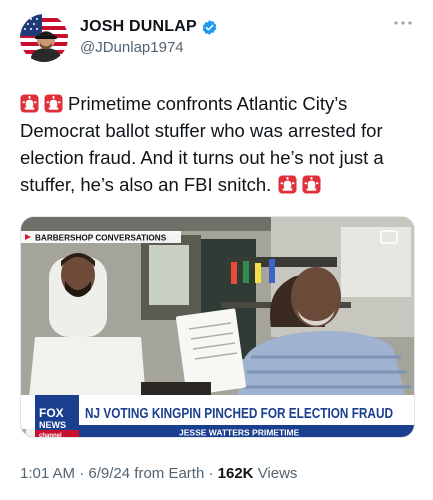  What do you see at coordinates (50, 435) in the screenshot?
I see `svg-text: channel` at bounding box center [50, 435].